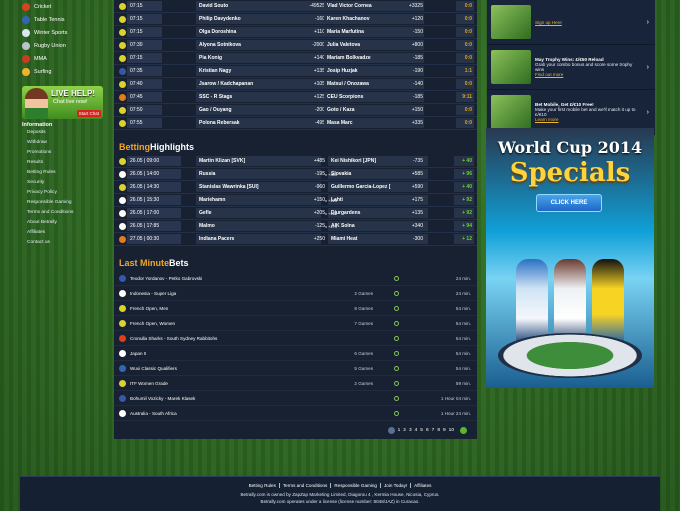 The image size is (680, 511). I want to click on page-link: 5, so click(421, 430).